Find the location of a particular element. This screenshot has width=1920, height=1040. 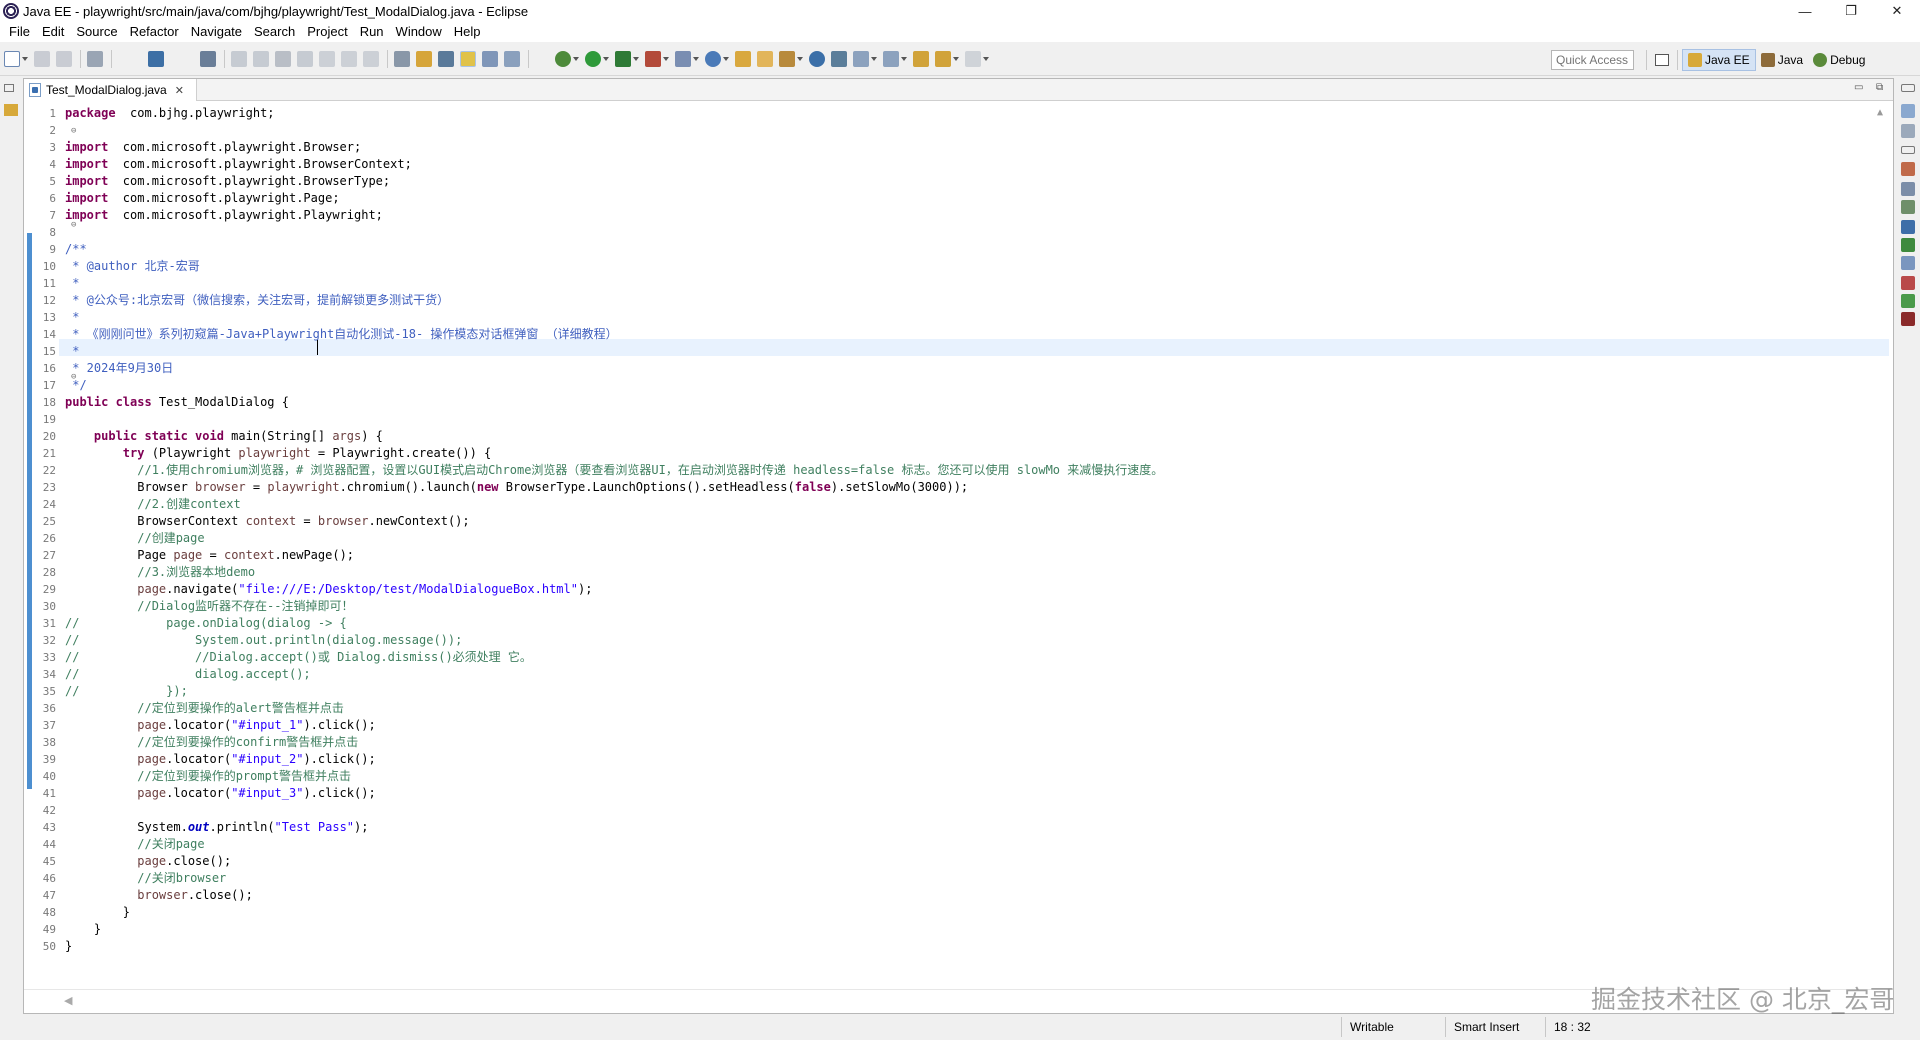

menu-search: Search is located at coordinates (274, 32).